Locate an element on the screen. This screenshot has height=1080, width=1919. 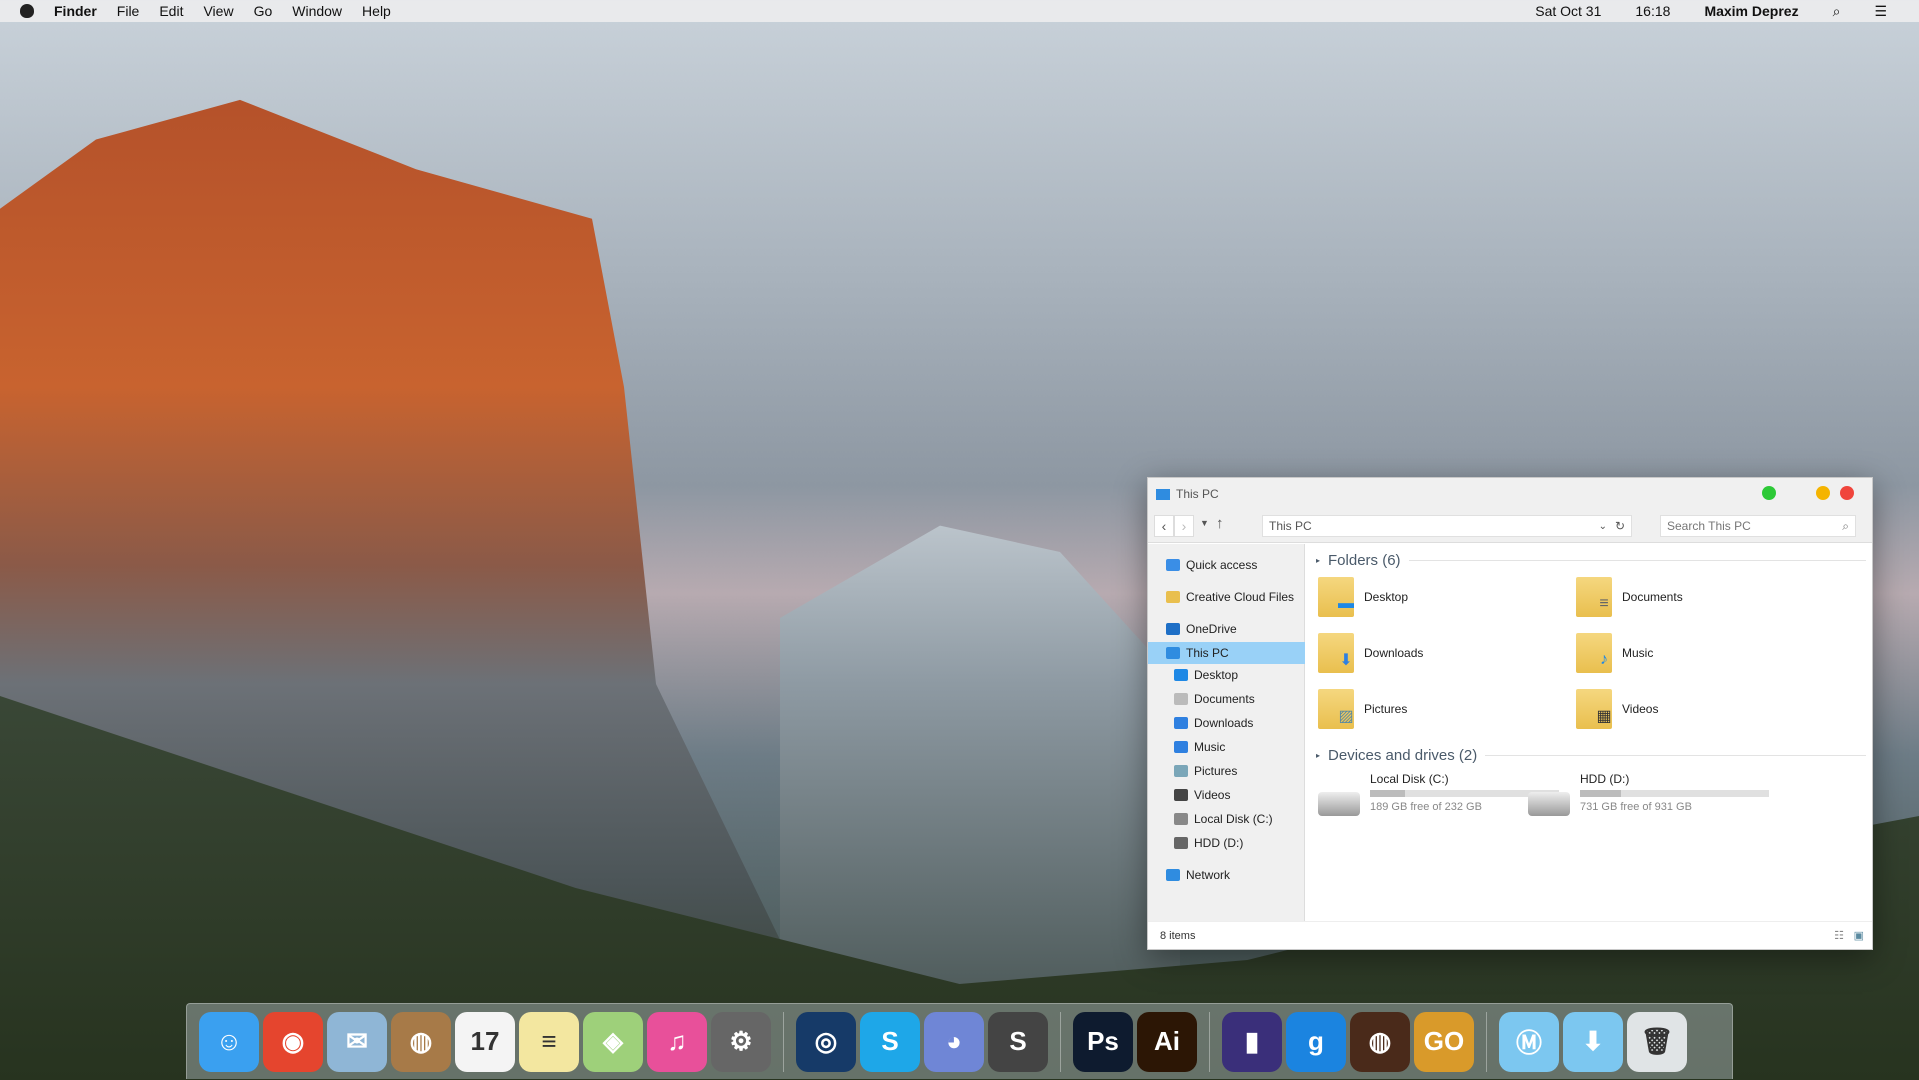
disk-icon is located at coordinates (1181, 819).